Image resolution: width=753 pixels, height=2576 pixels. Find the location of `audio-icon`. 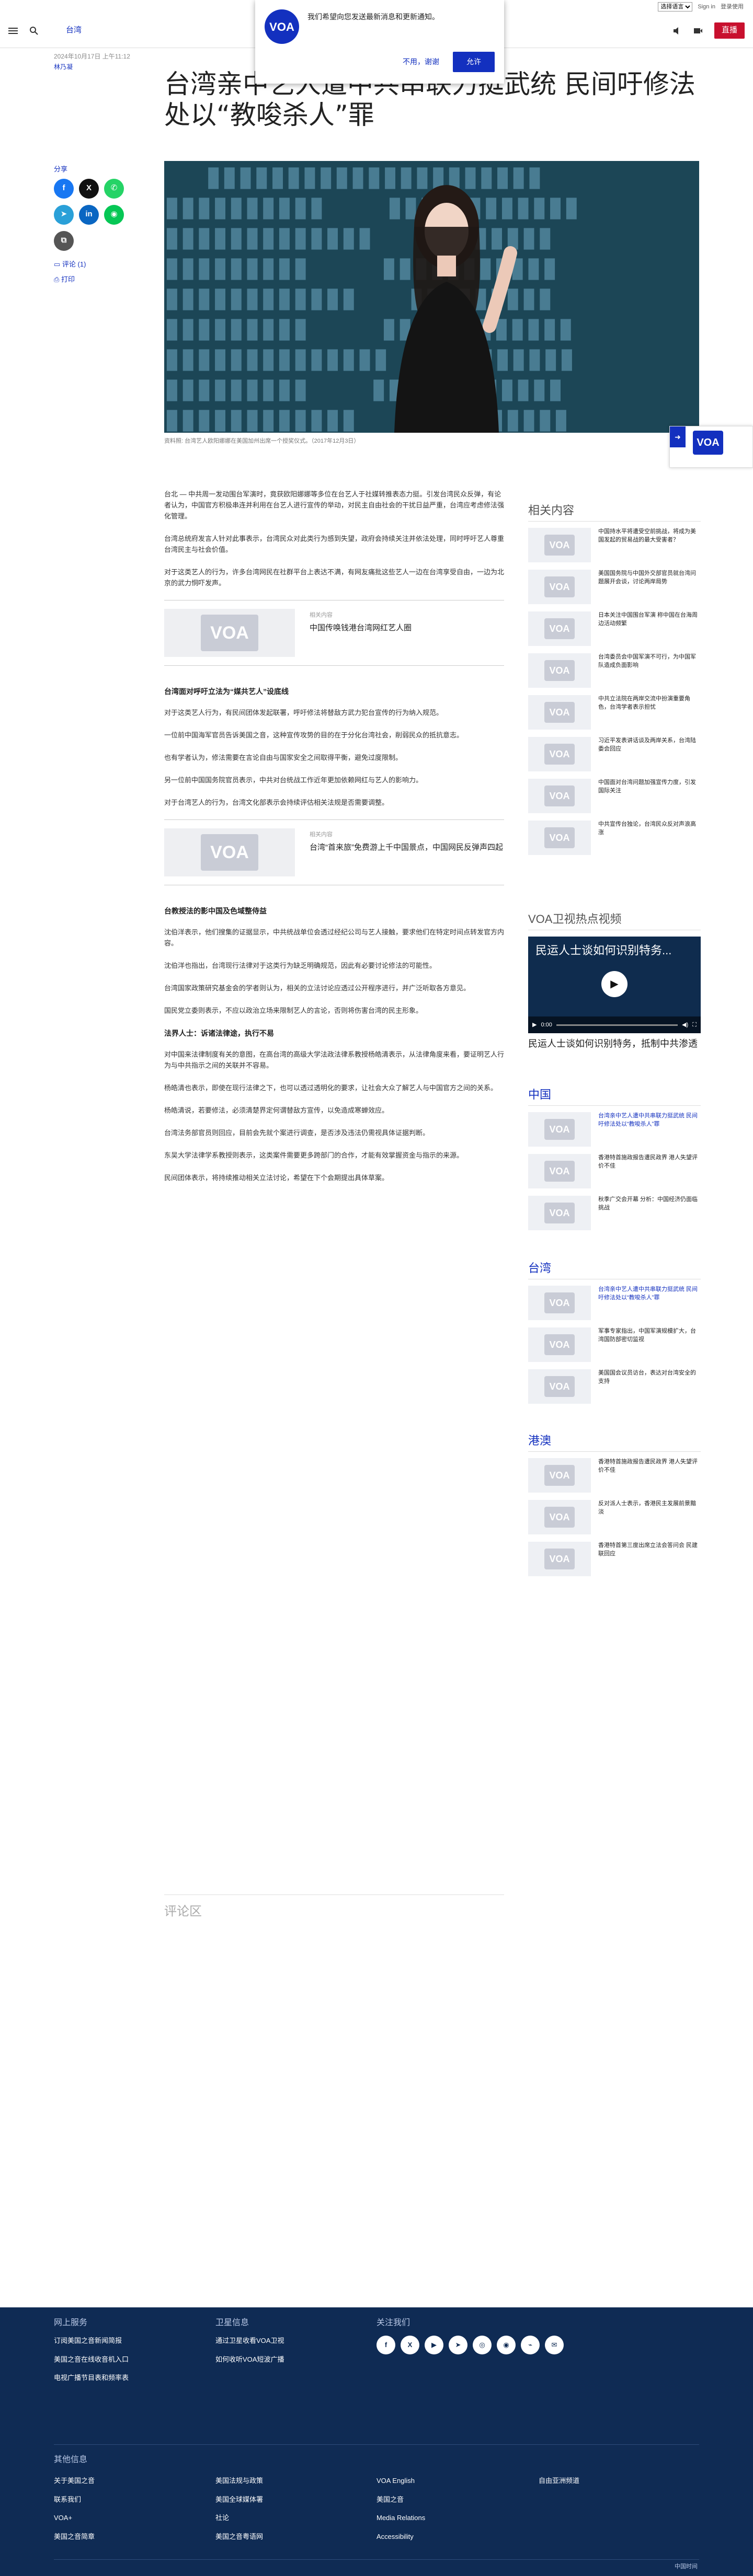

audio-icon is located at coordinates (677, 31).